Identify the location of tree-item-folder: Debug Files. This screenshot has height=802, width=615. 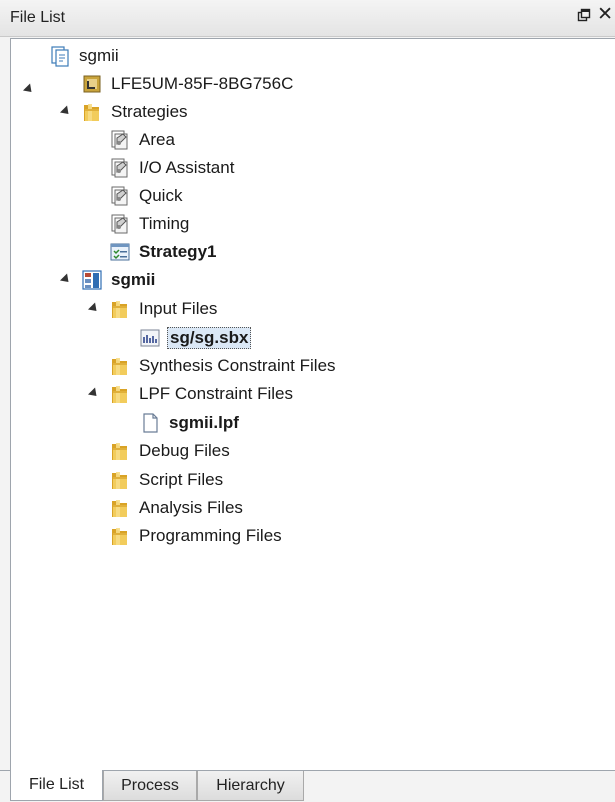
(169, 451).